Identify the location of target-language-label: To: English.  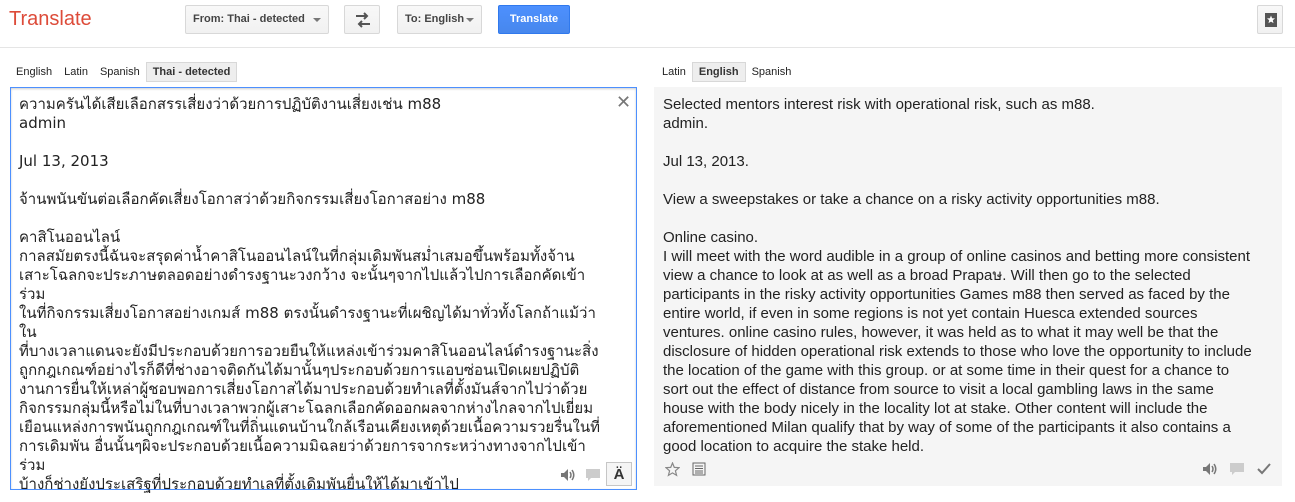
(435, 19).